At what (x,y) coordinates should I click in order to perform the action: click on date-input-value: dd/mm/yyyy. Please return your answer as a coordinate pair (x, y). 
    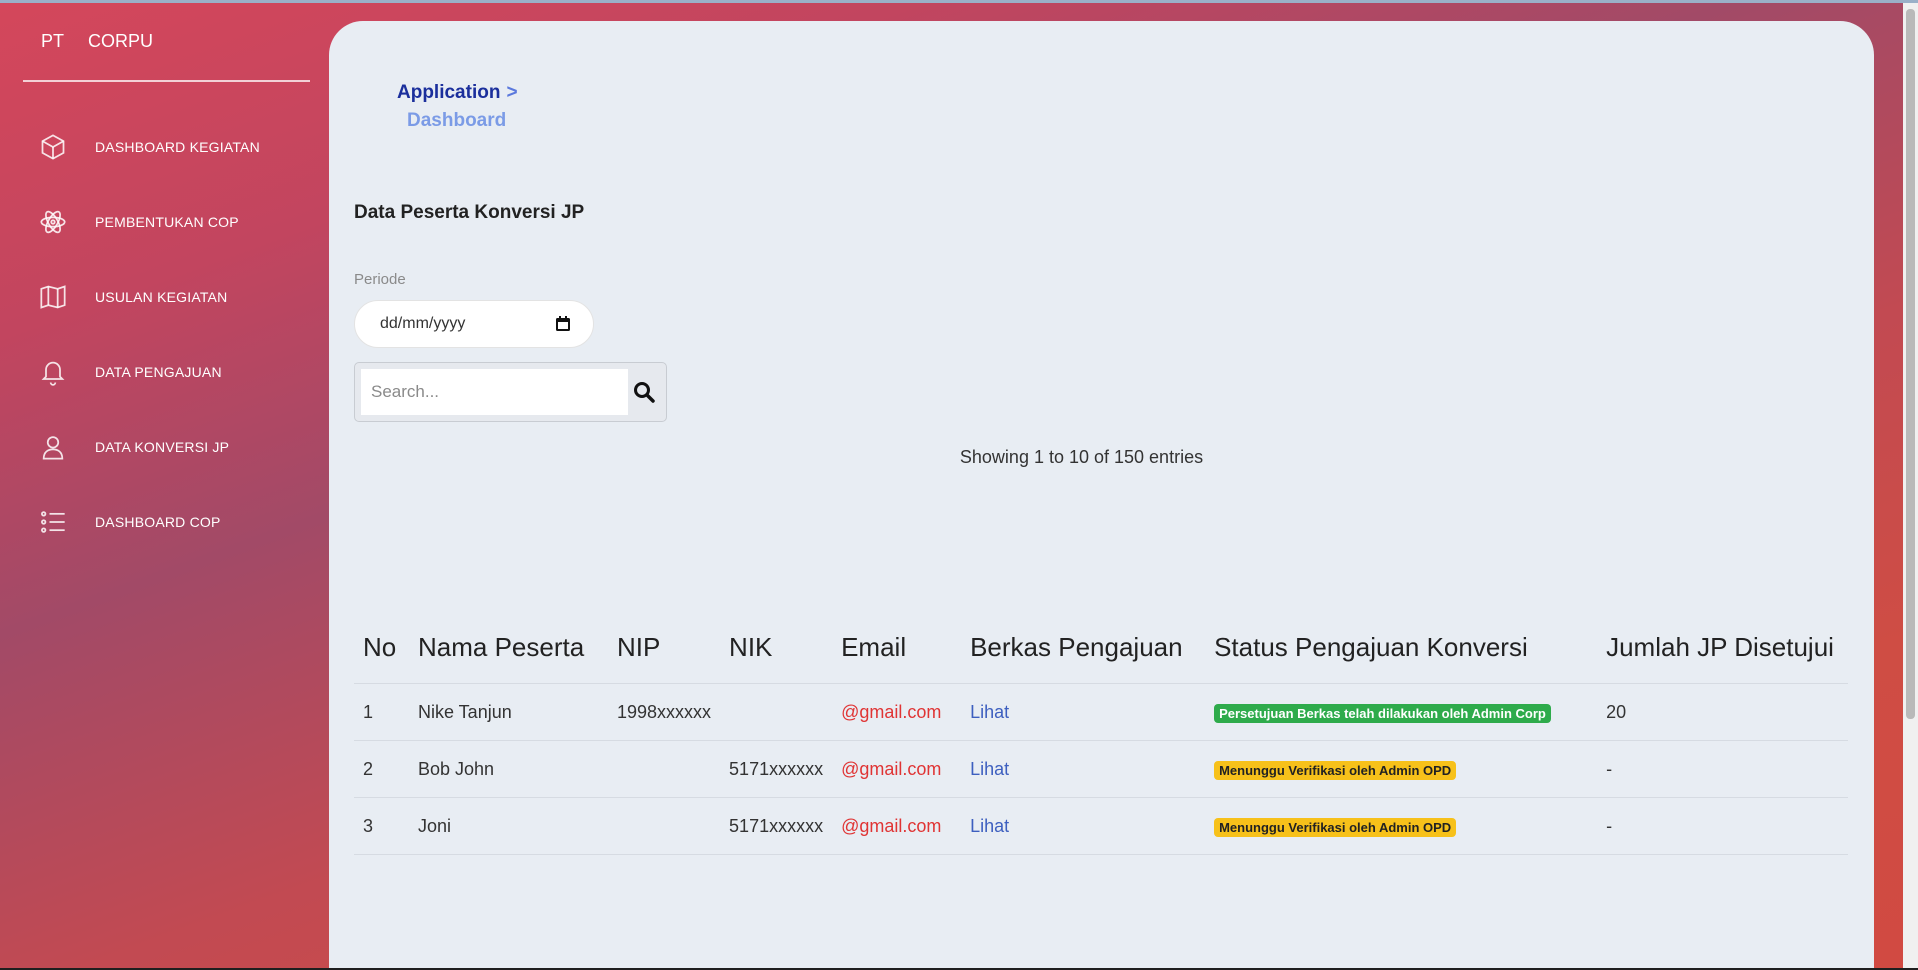
    Looking at the image, I should click on (423, 323).